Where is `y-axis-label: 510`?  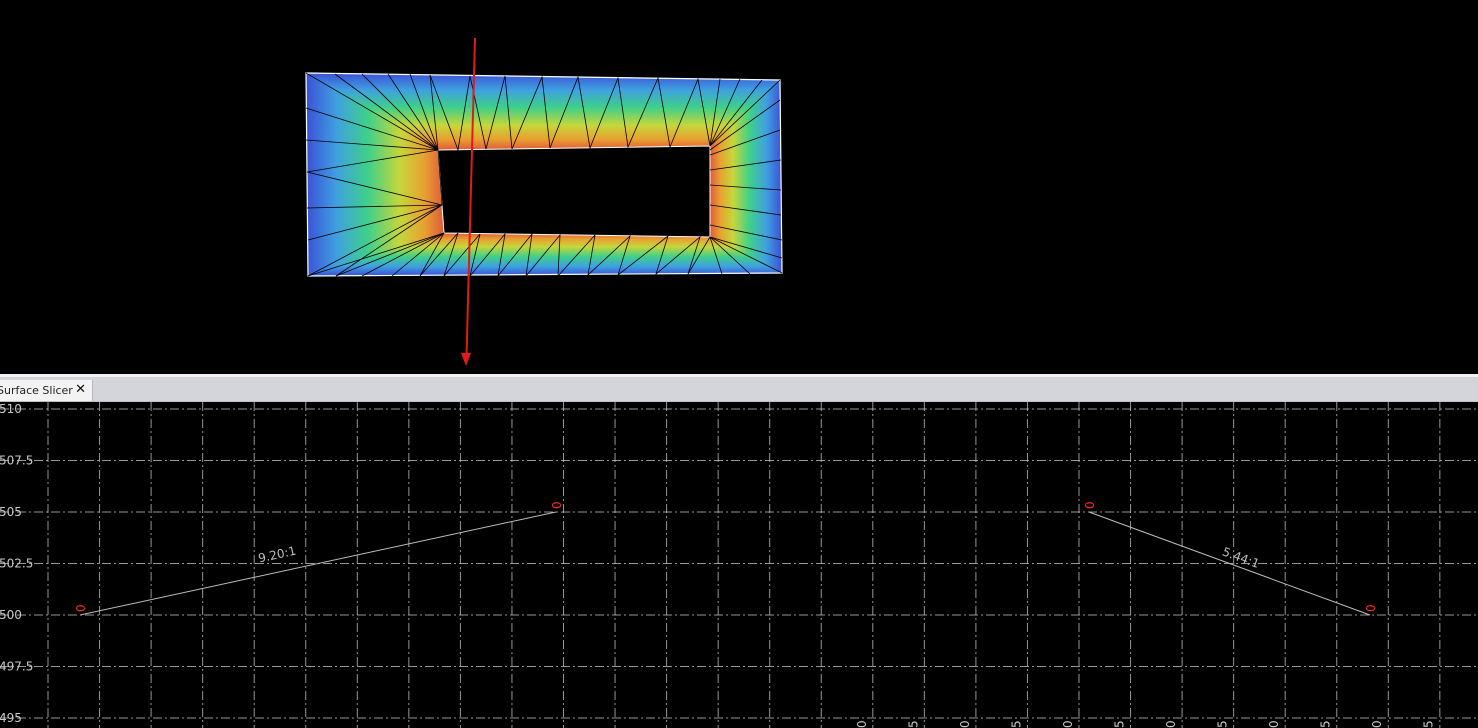 y-axis-label: 510 is located at coordinates (11, 409).